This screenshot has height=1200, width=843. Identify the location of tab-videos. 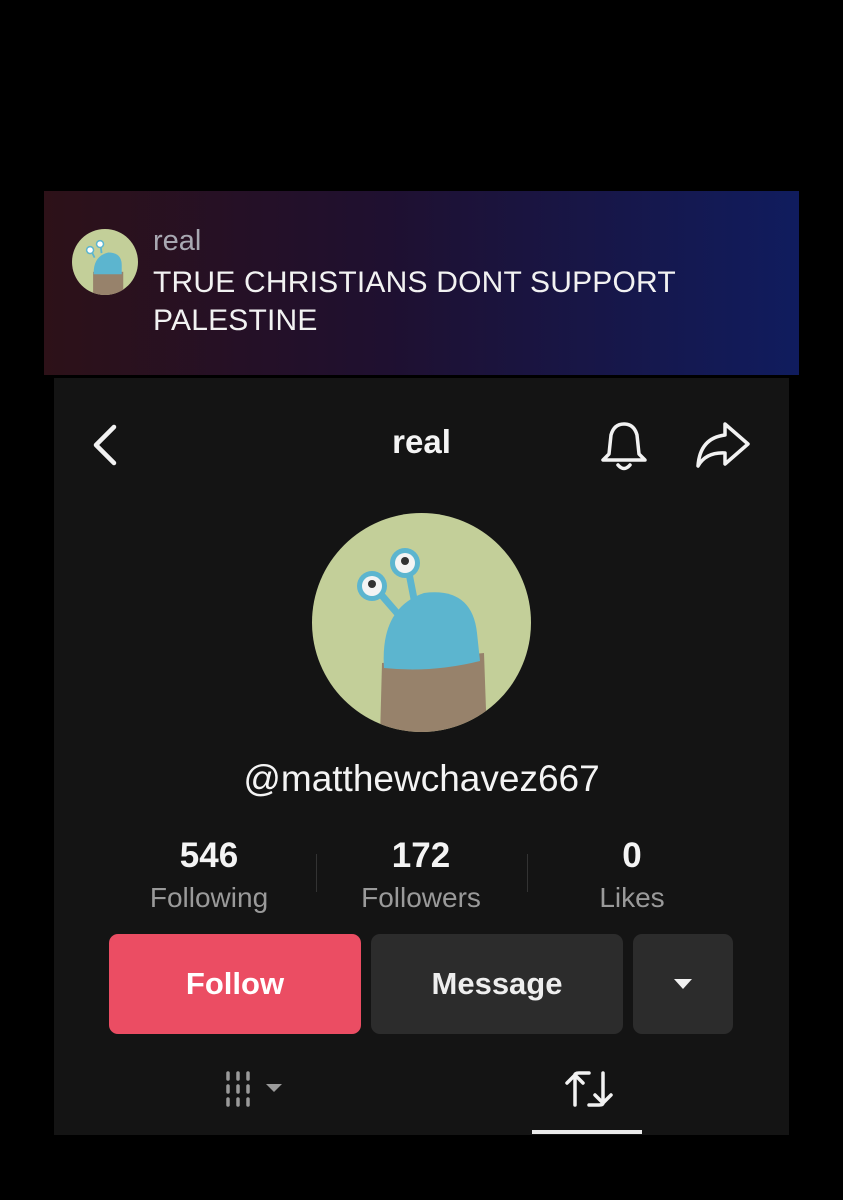
(258, 1089).